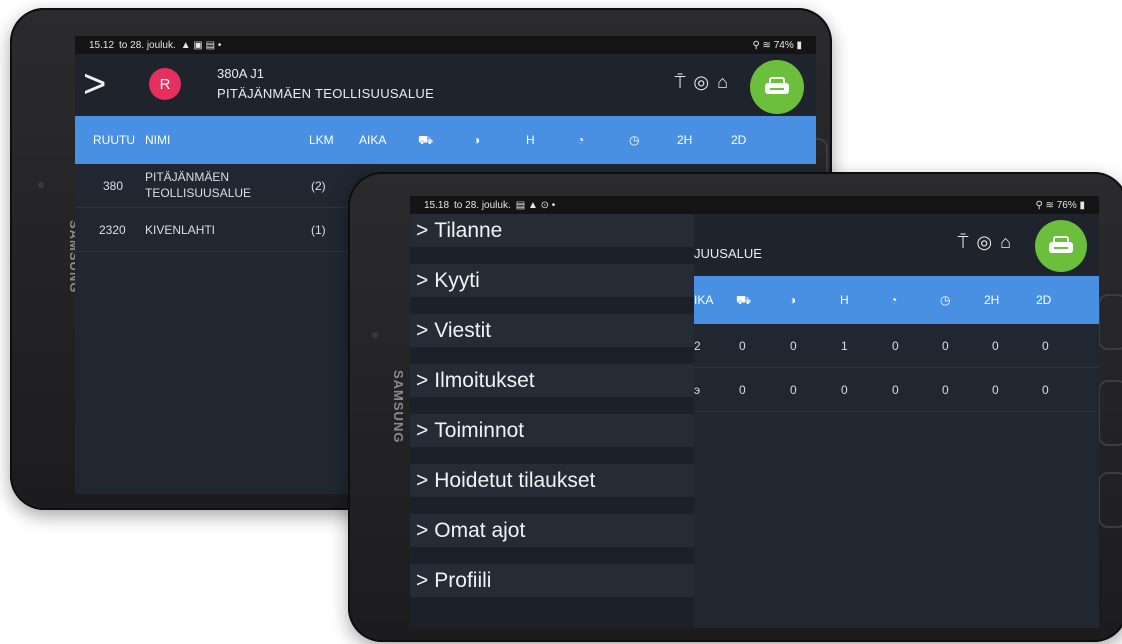  I want to click on table-header: RUUTU NIMI LKM AIKA ⛟ ◑ H ◔ ◷ 2H 2D, so click(445, 140).